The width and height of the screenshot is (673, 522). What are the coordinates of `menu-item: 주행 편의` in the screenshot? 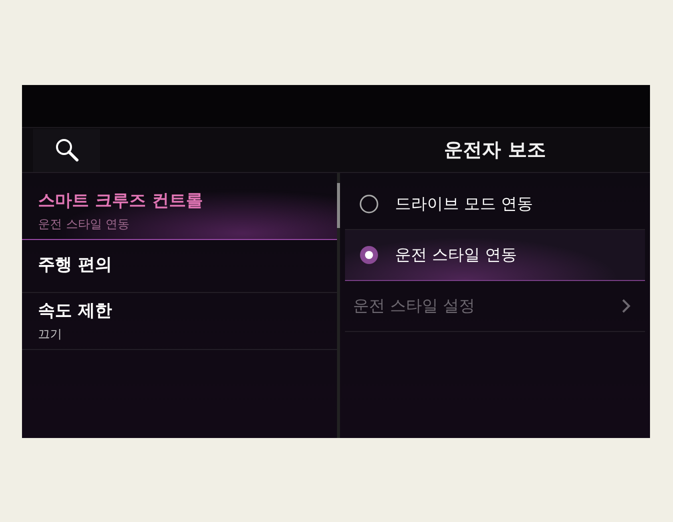 It's located at (179, 266).